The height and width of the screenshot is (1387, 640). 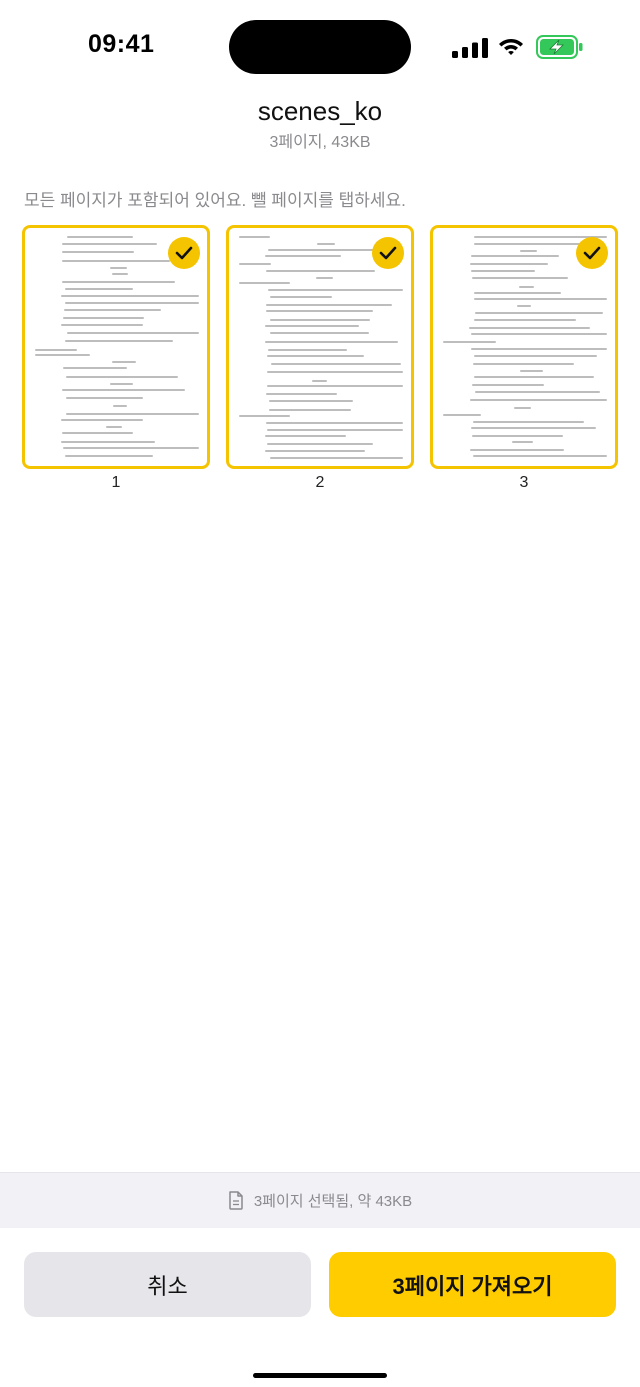 What do you see at coordinates (116, 482) in the screenshot?
I see `page-number-1: 1` at bounding box center [116, 482].